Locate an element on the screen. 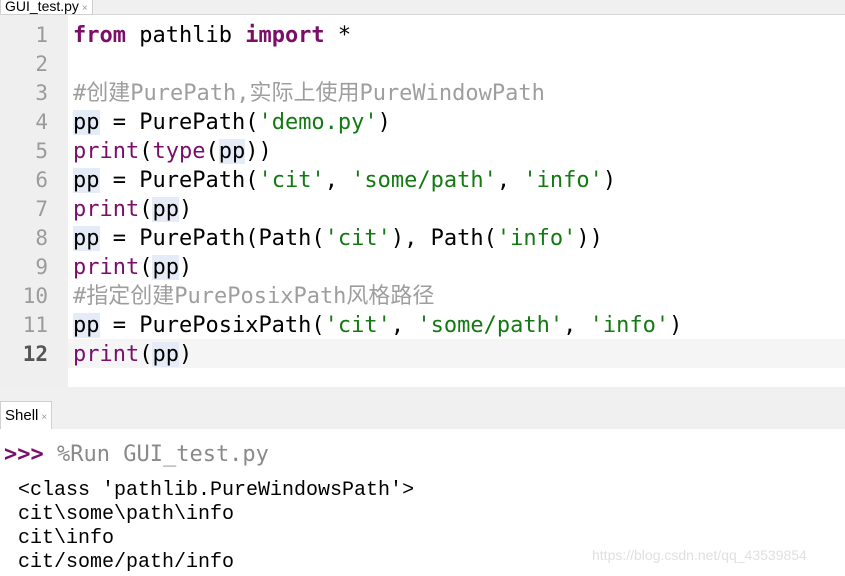  watermark: https://blog.csdn.net/qq_43539854 is located at coordinates (699, 555).